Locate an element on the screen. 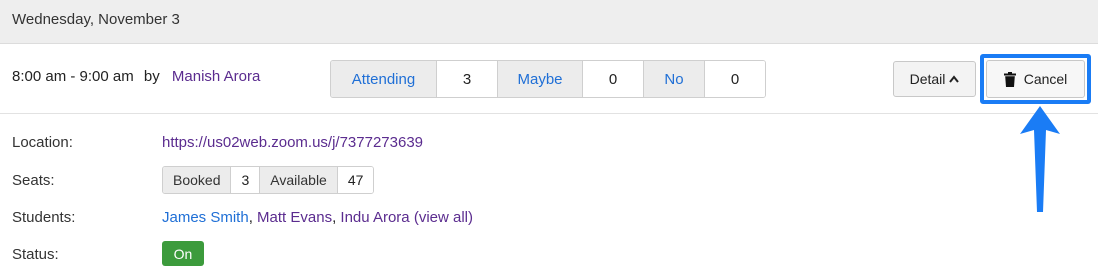 The width and height of the screenshot is (1098, 276). trash-icon is located at coordinates (1009, 79).